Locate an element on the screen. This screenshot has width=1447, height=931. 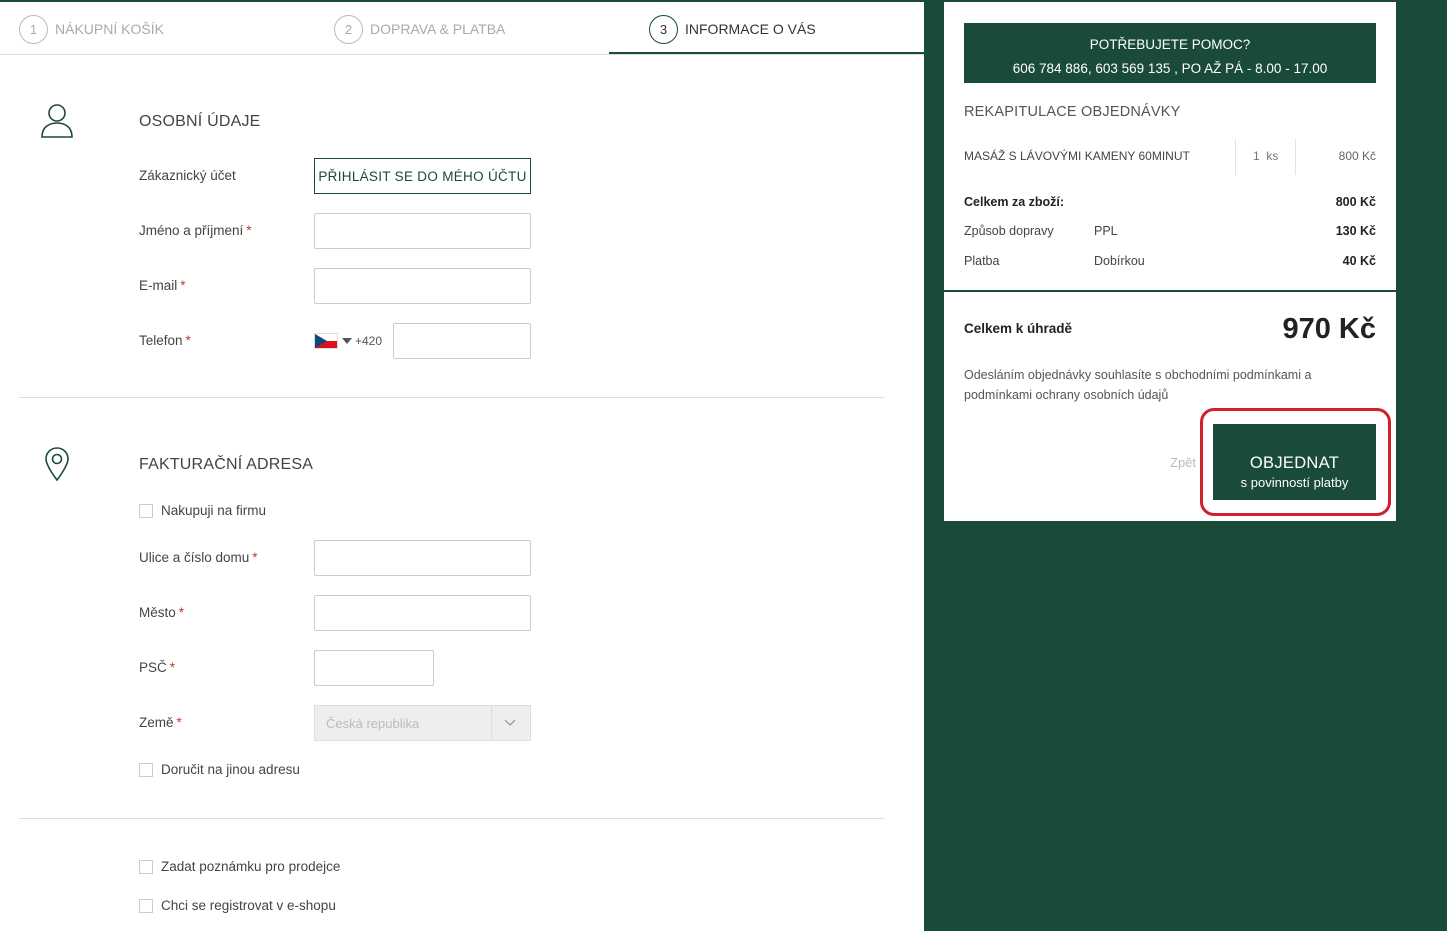
email-label: E-mail * is located at coordinates (162, 285).